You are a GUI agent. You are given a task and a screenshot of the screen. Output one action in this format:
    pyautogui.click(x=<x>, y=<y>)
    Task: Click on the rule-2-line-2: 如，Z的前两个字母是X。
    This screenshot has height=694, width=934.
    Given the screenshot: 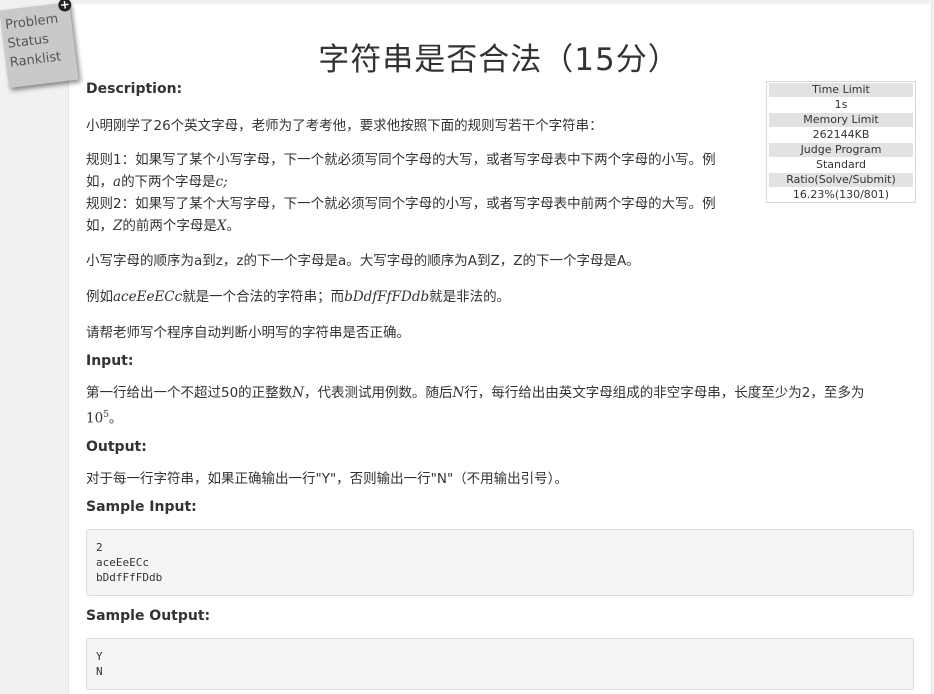 What is the action you would take?
    pyautogui.click(x=500, y=226)
    